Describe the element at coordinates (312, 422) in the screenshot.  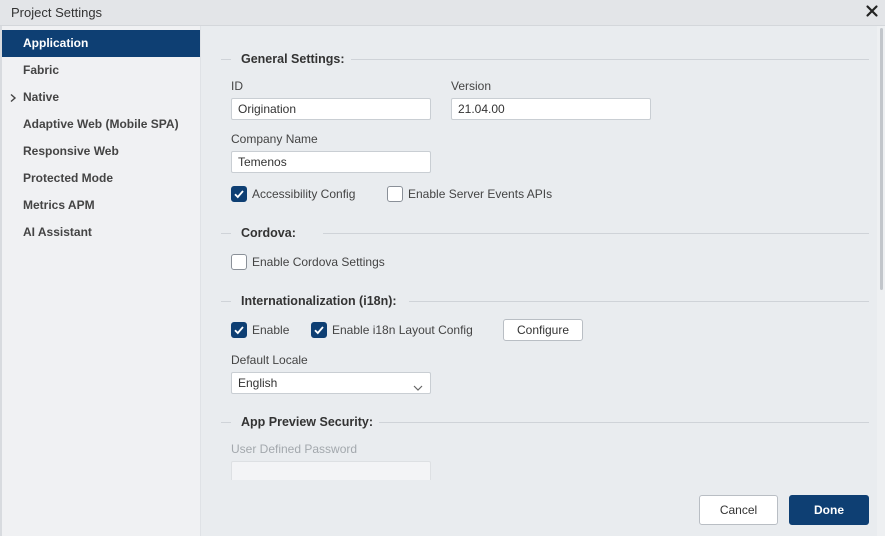
I see `section-heading: App Preview Security:` at that location.